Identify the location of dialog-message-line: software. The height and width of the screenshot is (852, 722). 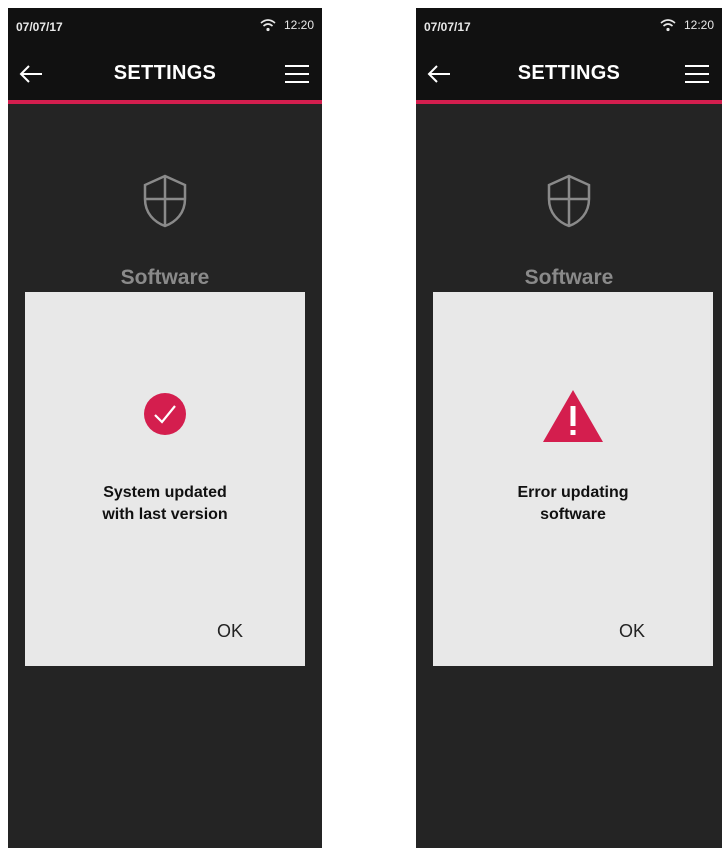
(573, 514).